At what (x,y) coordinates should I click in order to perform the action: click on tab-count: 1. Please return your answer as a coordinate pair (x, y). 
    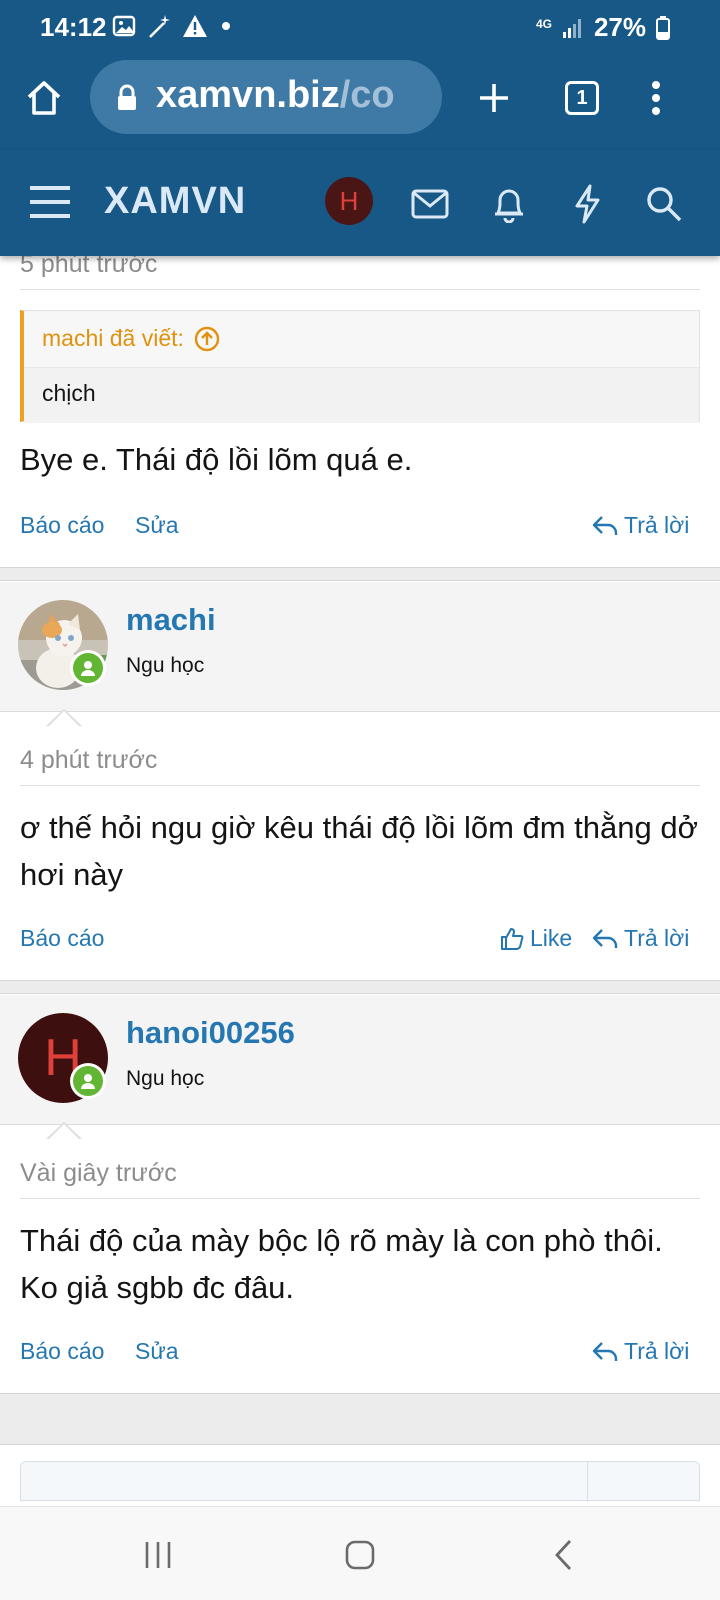
    Looking at the image, I should click on (582, 97).